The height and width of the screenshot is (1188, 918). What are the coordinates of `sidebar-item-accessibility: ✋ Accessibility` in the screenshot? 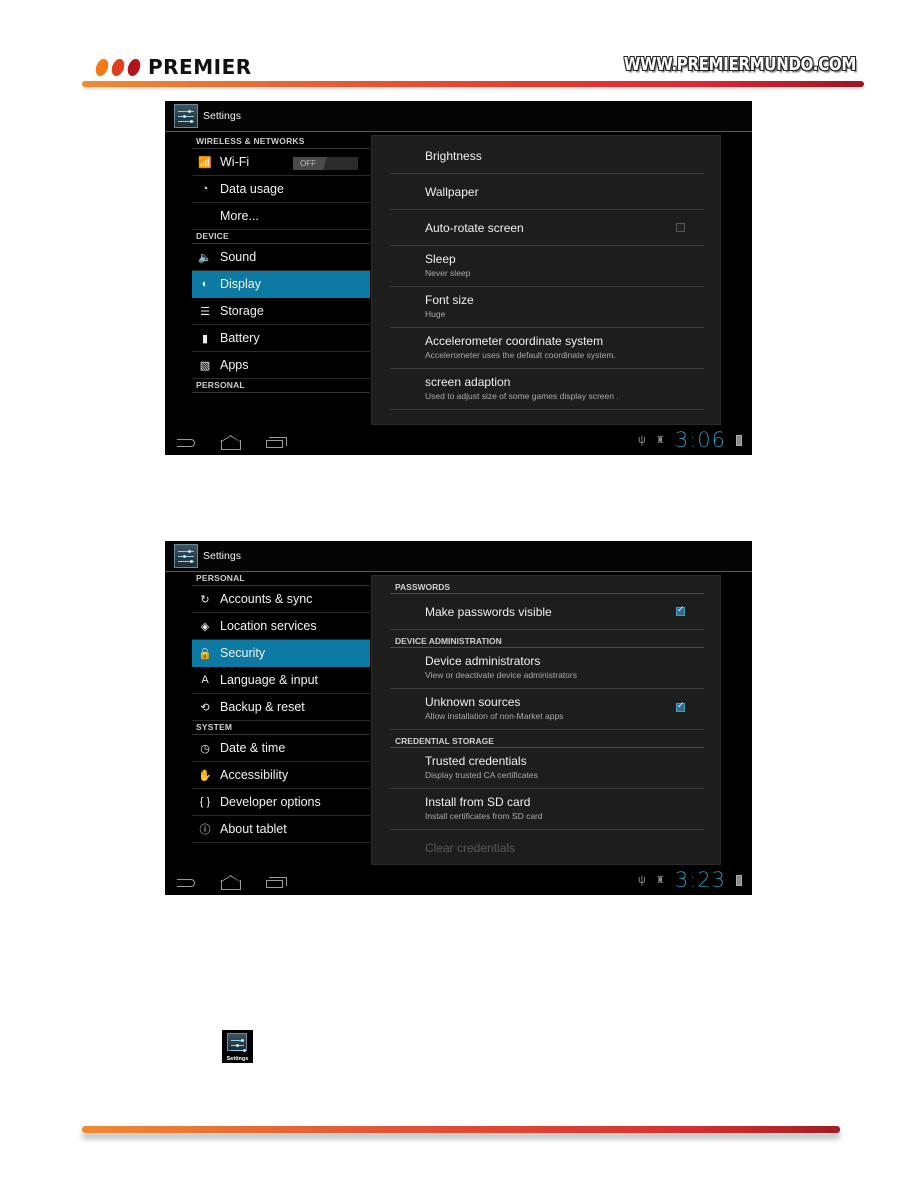 It's located at (281, 775).